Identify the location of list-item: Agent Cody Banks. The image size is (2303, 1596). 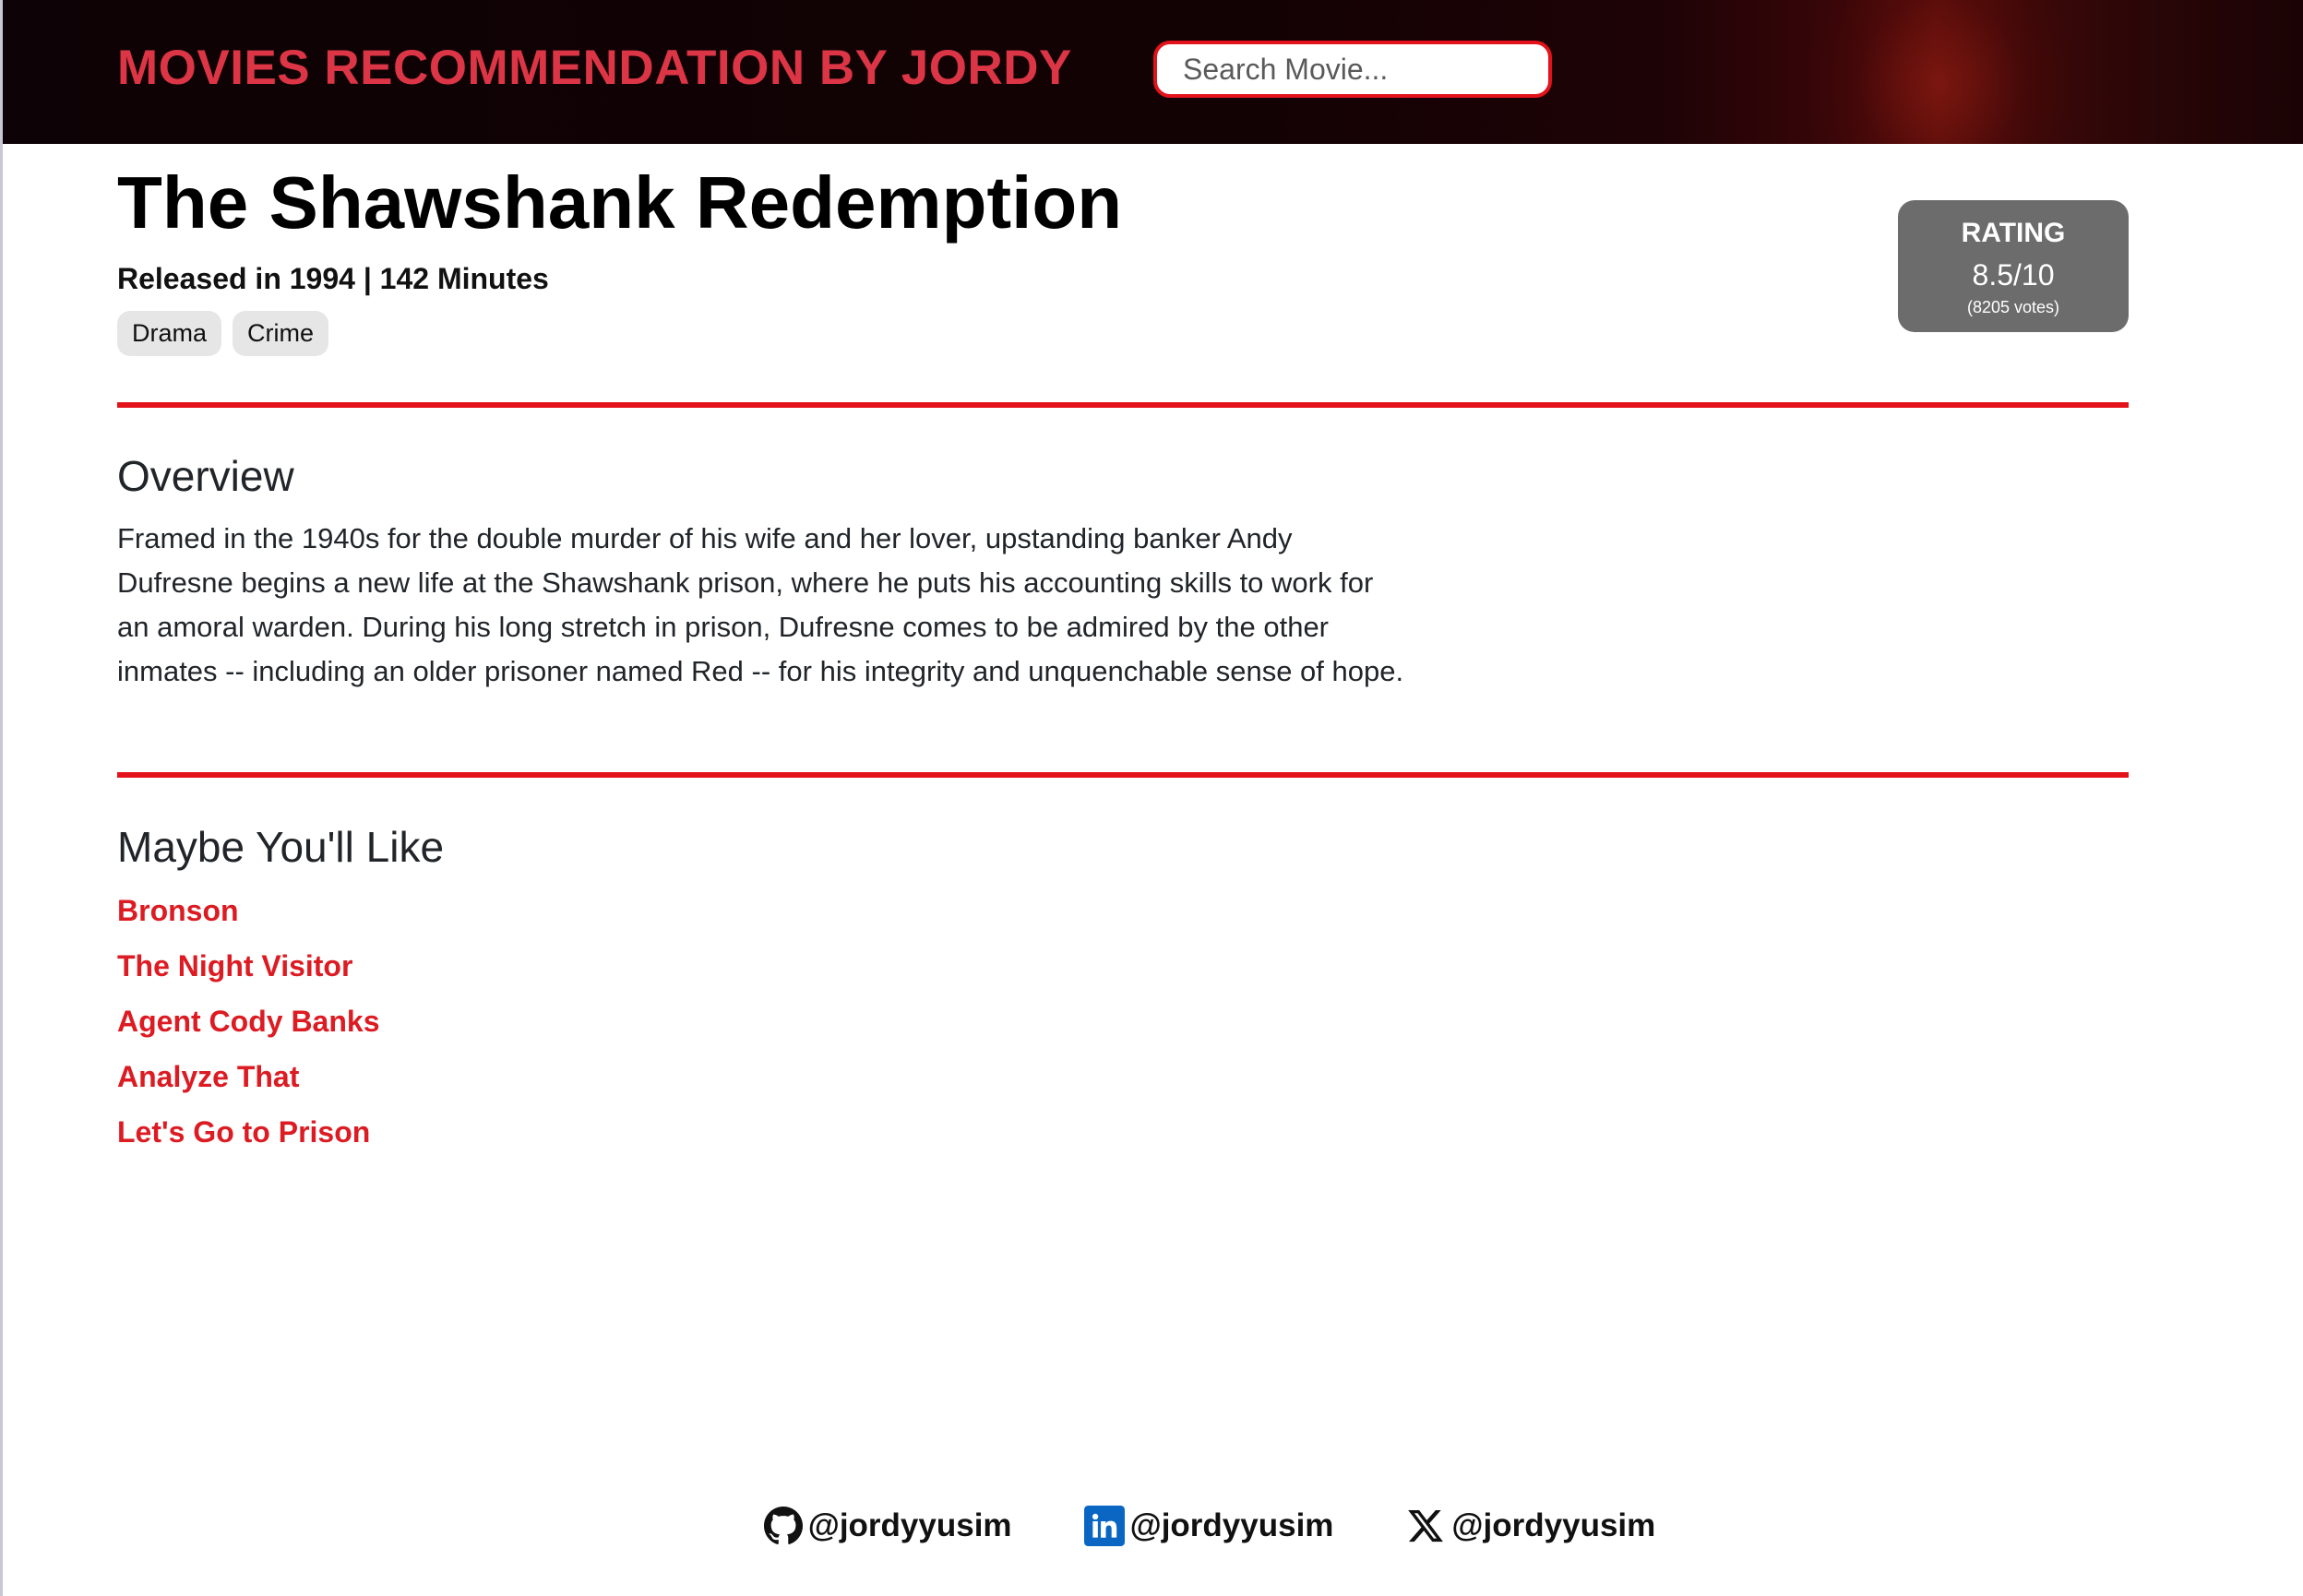
(248, 1026).